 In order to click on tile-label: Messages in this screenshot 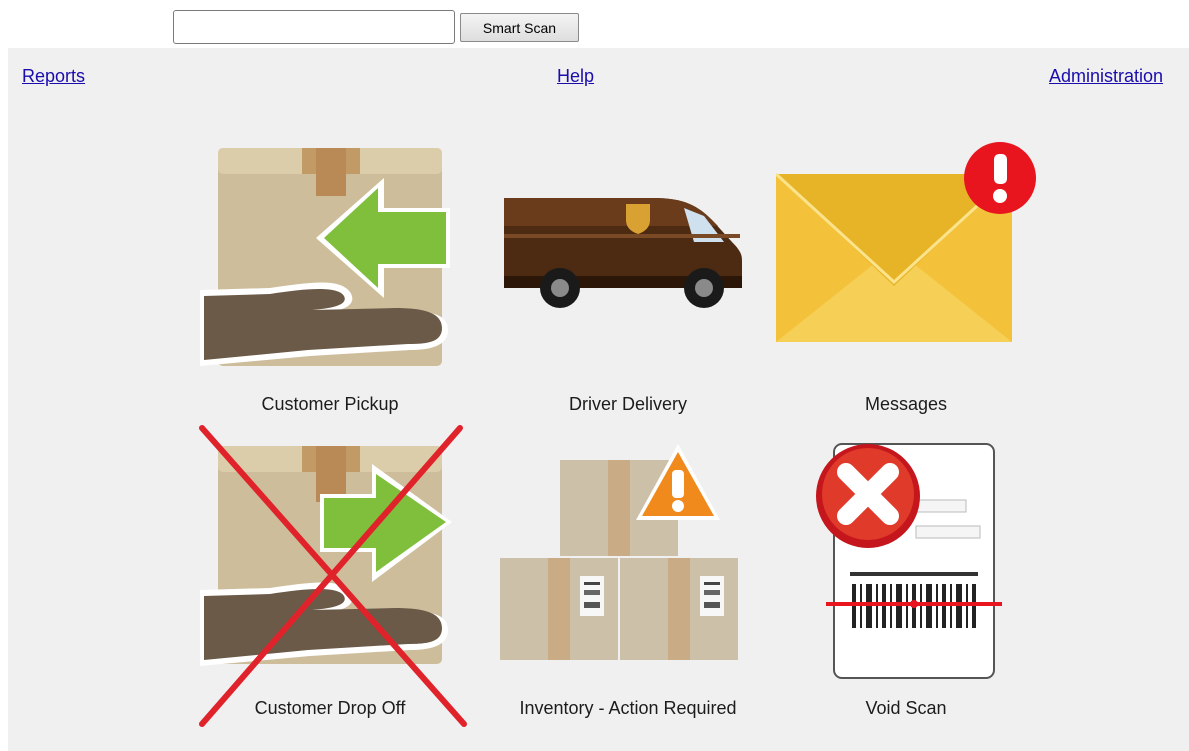, I will do `click(906, 404)`.